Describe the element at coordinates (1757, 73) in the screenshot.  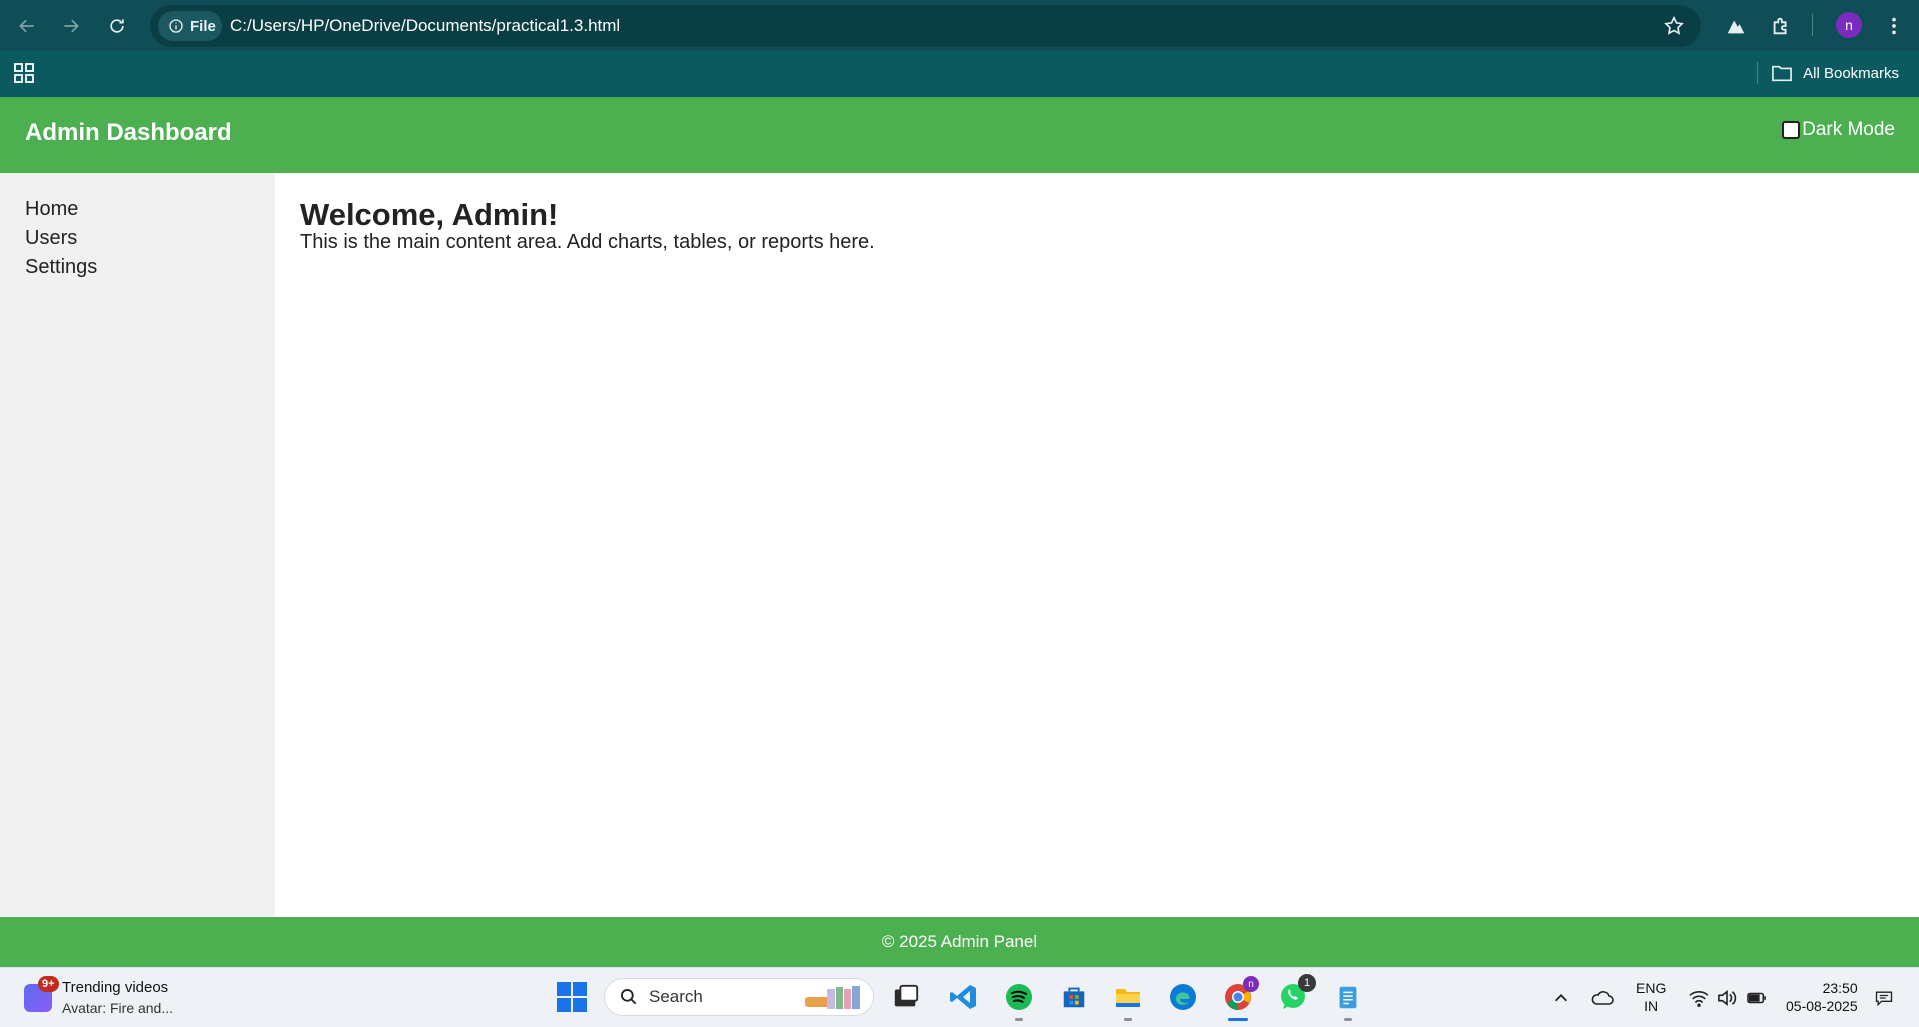
I see `bookmarks-divider` at that location.